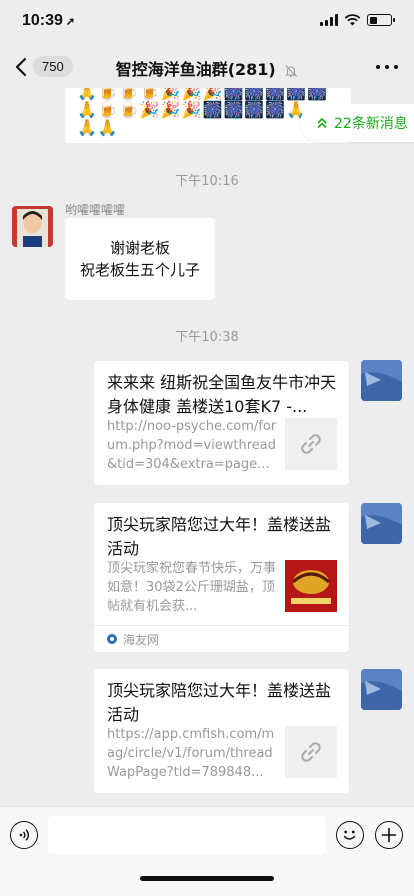 This screenshot has height=896, width=414. I want to click on message-line: 谢谢老板, so click(139, 248).